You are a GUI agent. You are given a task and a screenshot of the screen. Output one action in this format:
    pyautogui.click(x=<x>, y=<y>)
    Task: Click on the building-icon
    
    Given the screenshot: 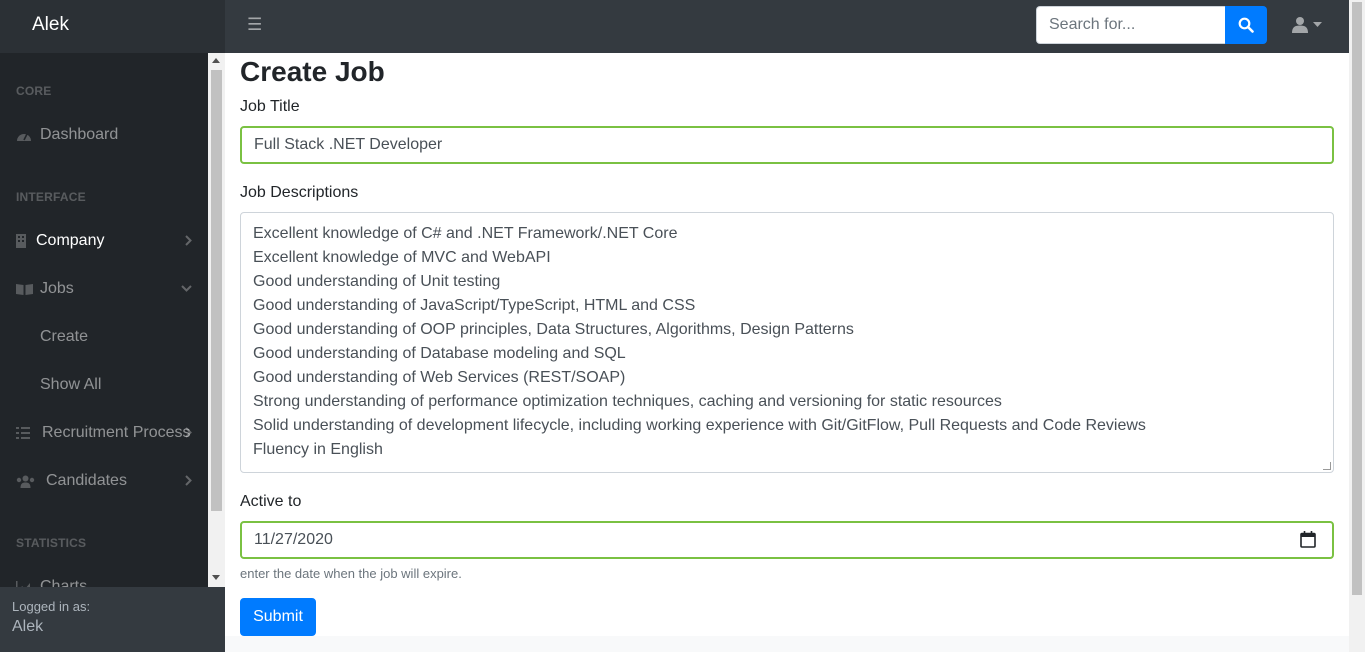 What is the action you would take?
    pyautogui.click(x=24, y=241)
    